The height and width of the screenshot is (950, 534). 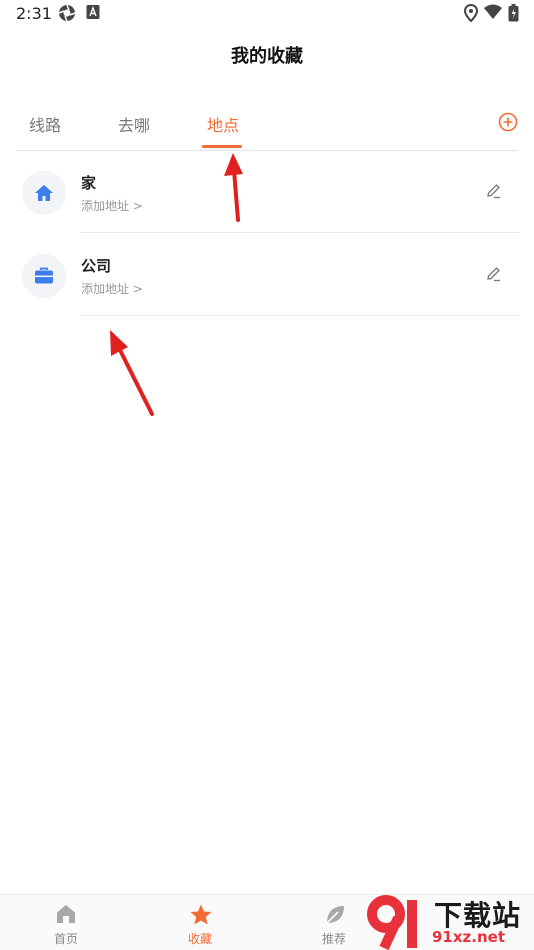 What do you see at coordinates (93, 14) in the screenshot?
I see `app-notification-icon` at bounding box center [93, 14].